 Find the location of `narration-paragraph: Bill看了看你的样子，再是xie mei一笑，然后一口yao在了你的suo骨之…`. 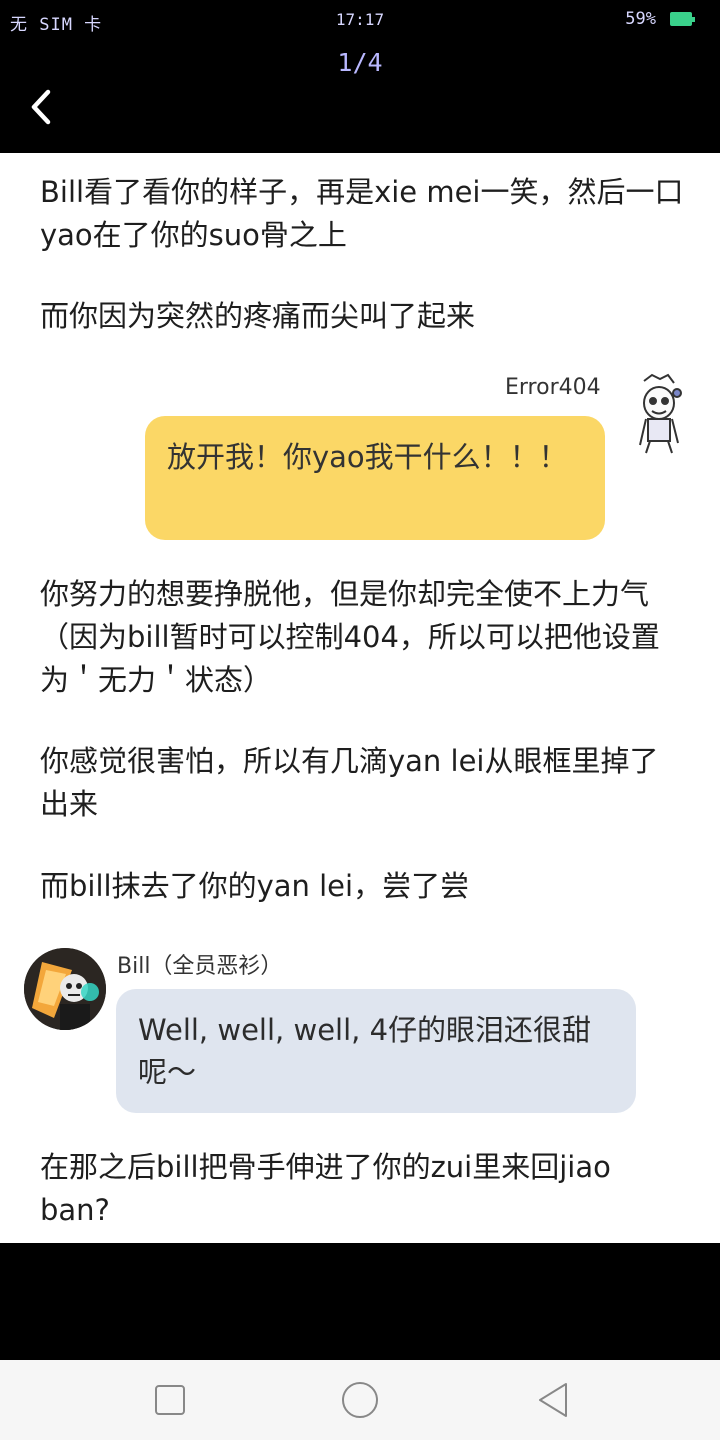

narration-paragraph: Bill看了看你的样子，再是xie mei一笑，然后一口yao在了你的suo骨之… is located at coordinates (362, 213).